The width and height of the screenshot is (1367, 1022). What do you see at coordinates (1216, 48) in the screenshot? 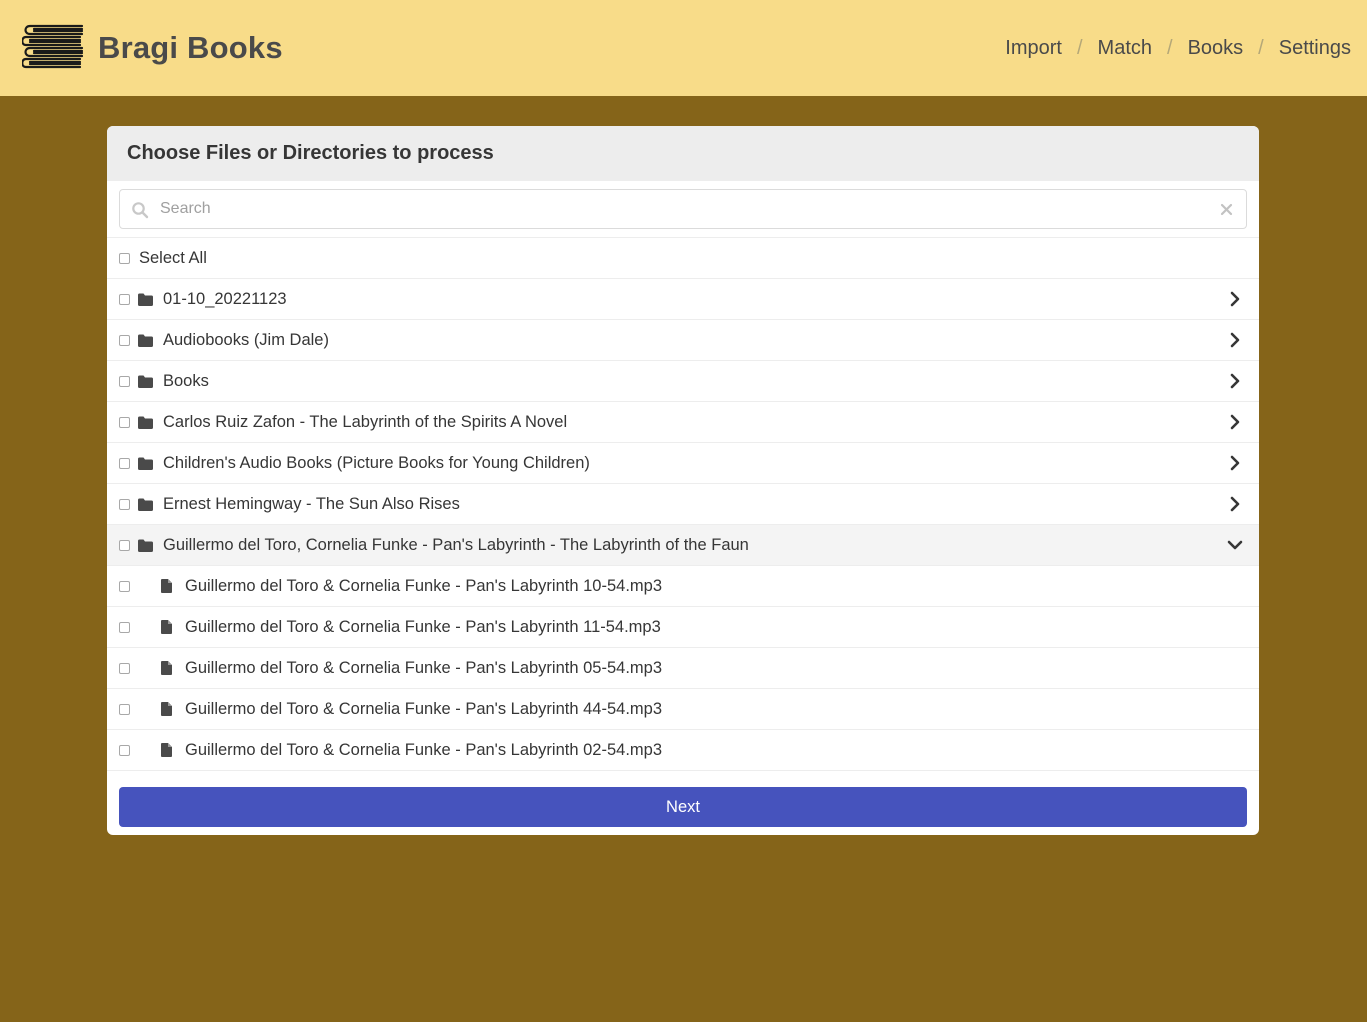
I see `nav-books: Books` at bounding box center [1216, 48].